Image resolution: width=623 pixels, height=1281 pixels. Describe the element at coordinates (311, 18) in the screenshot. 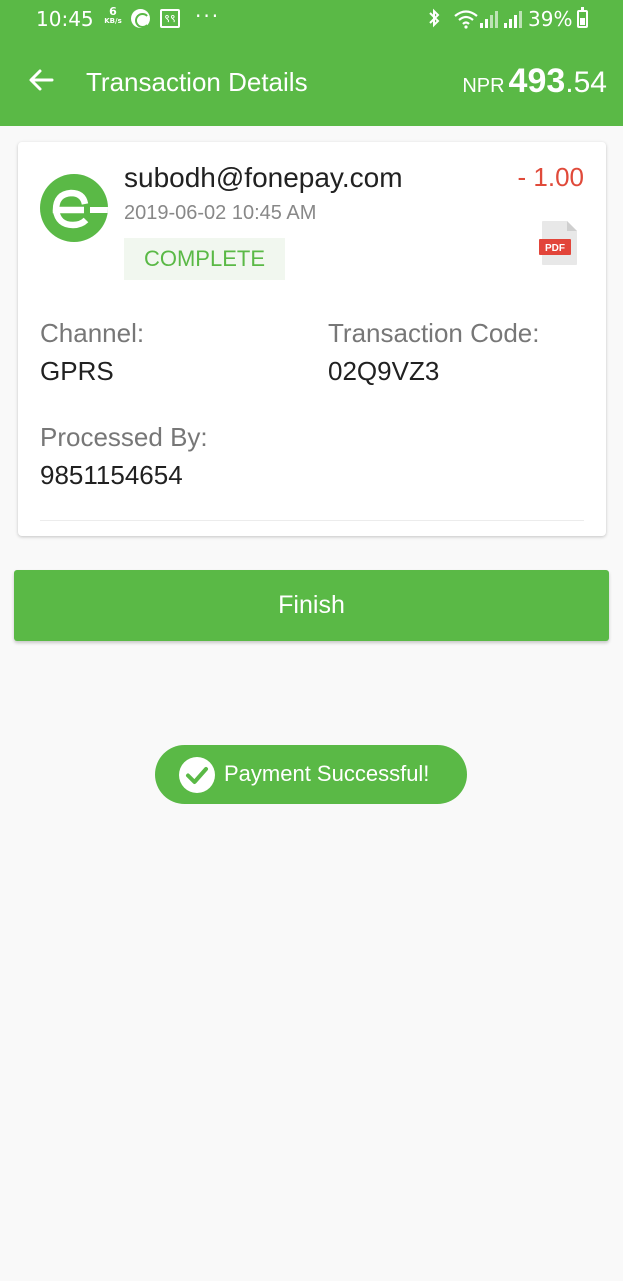

I see `status-bar: 10:45 6 KB/s ९९ ··· 39%` at that location.